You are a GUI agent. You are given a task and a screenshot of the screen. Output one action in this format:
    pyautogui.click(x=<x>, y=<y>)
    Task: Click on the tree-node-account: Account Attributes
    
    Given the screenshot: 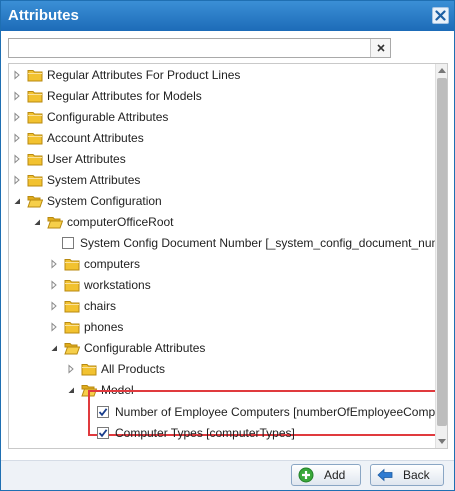 What is the action you would take?
    pyautogui.click(x=78, y=138)
    